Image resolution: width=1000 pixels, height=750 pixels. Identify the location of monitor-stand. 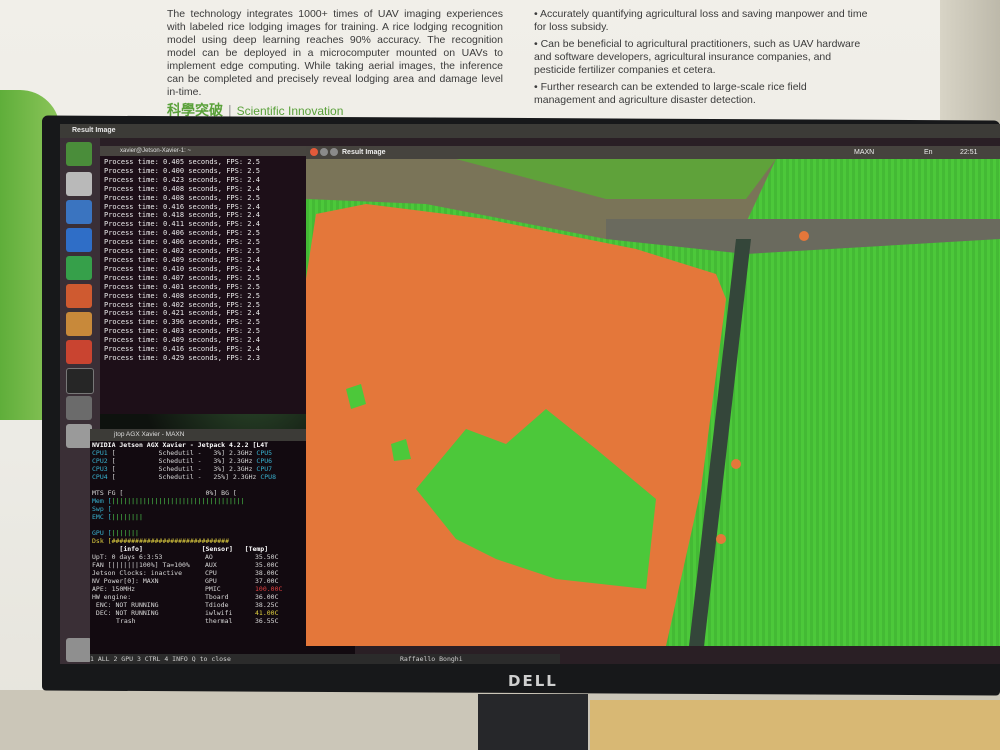
(533, 722).